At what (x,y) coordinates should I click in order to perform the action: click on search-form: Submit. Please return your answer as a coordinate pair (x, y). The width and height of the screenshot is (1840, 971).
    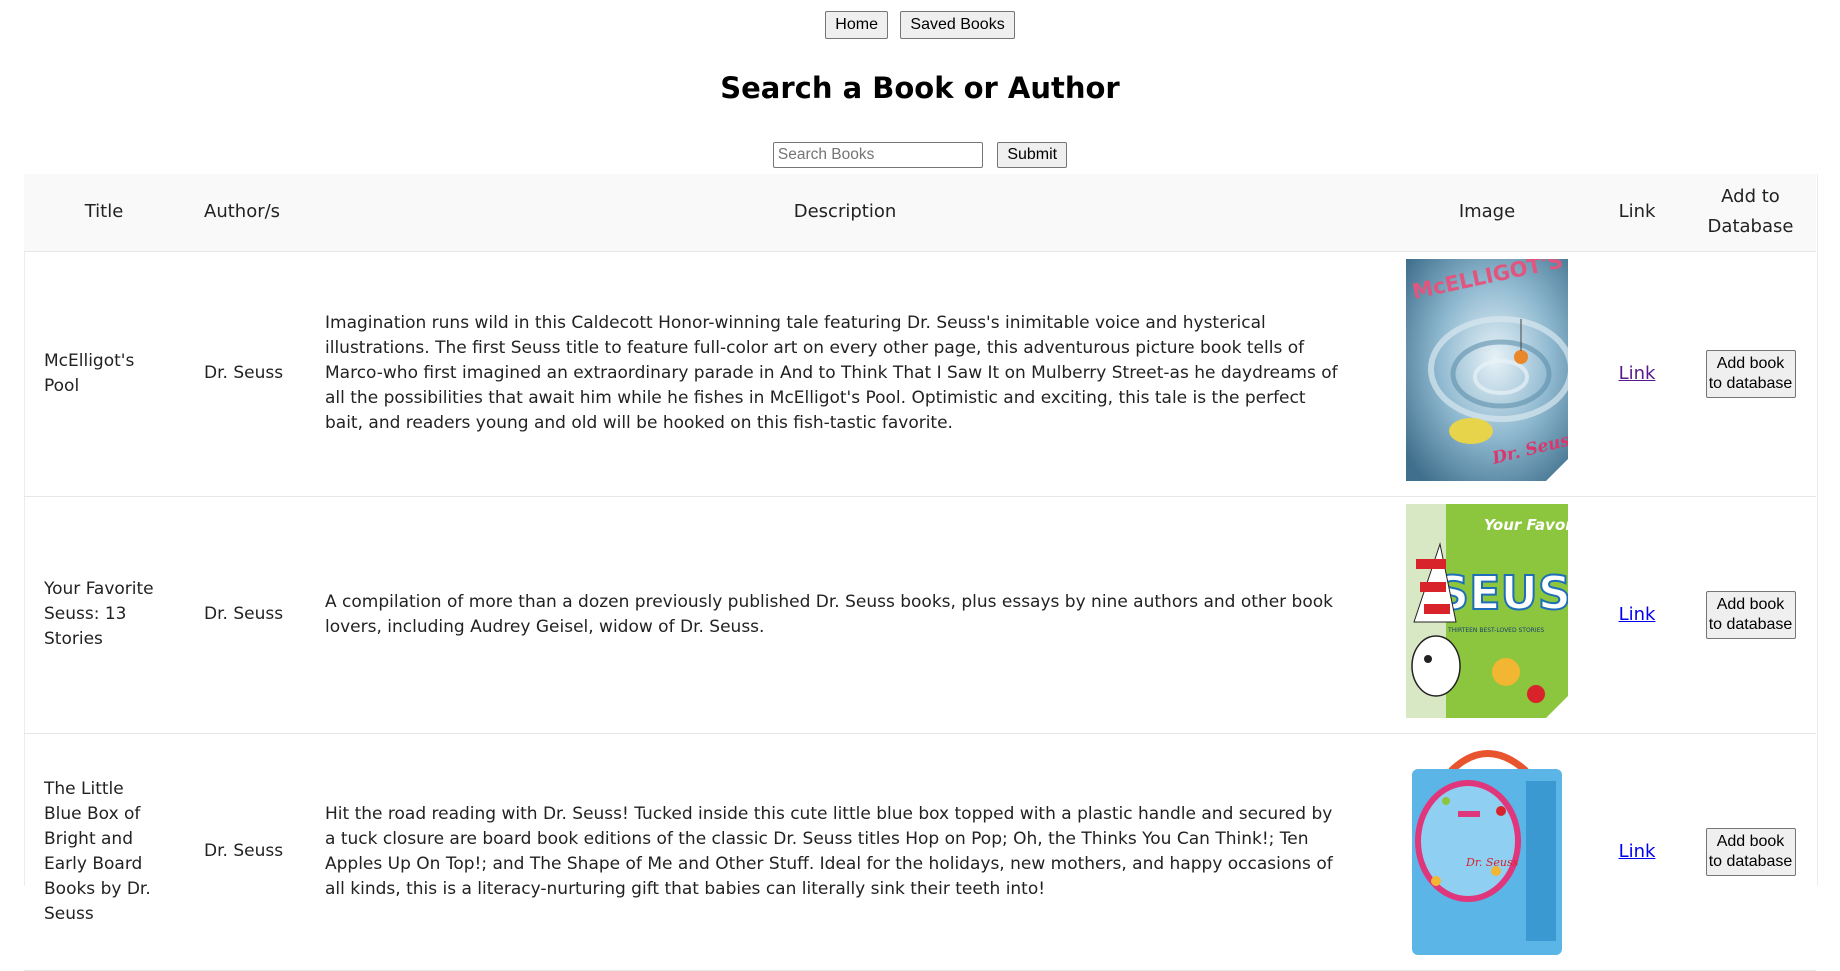
    Looking at the image, I should click on (920, 155).